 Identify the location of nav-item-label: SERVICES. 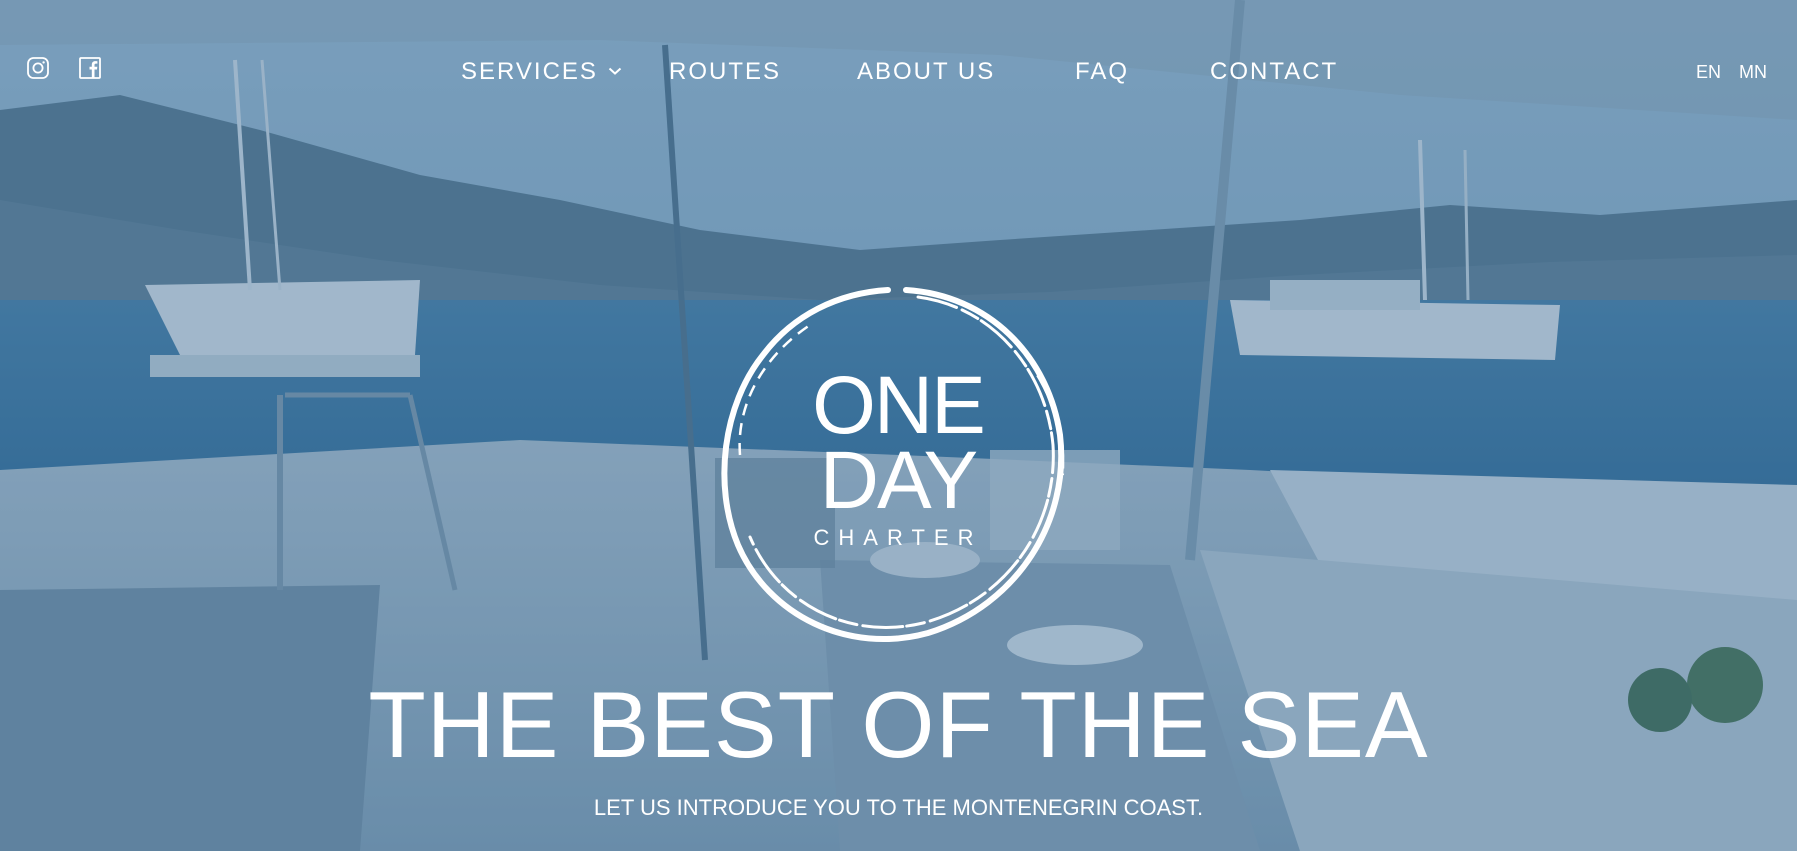
(529, 71).